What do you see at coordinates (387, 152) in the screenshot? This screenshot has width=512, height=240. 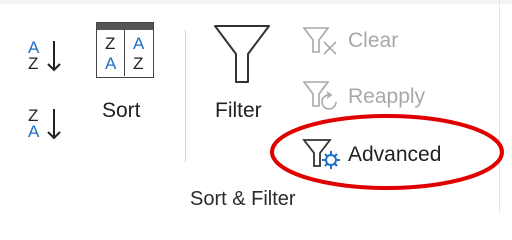 I see `highlight-ellipse` at bounding box center [387, 152].